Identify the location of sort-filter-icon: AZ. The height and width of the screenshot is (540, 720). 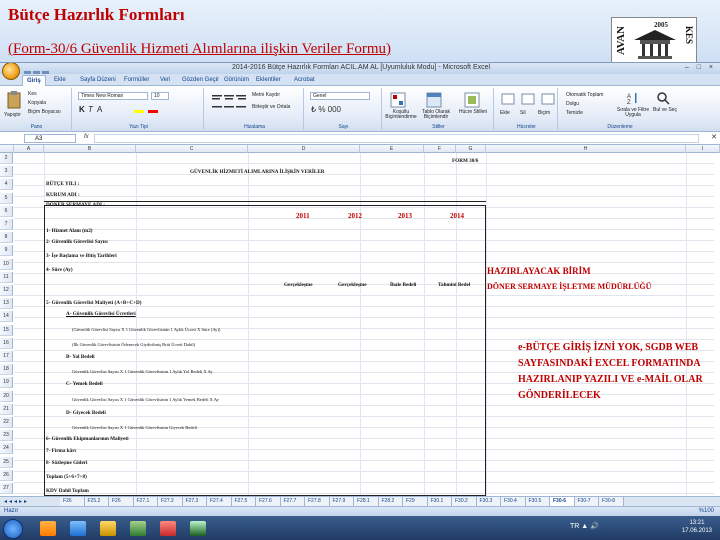
(633, 98).